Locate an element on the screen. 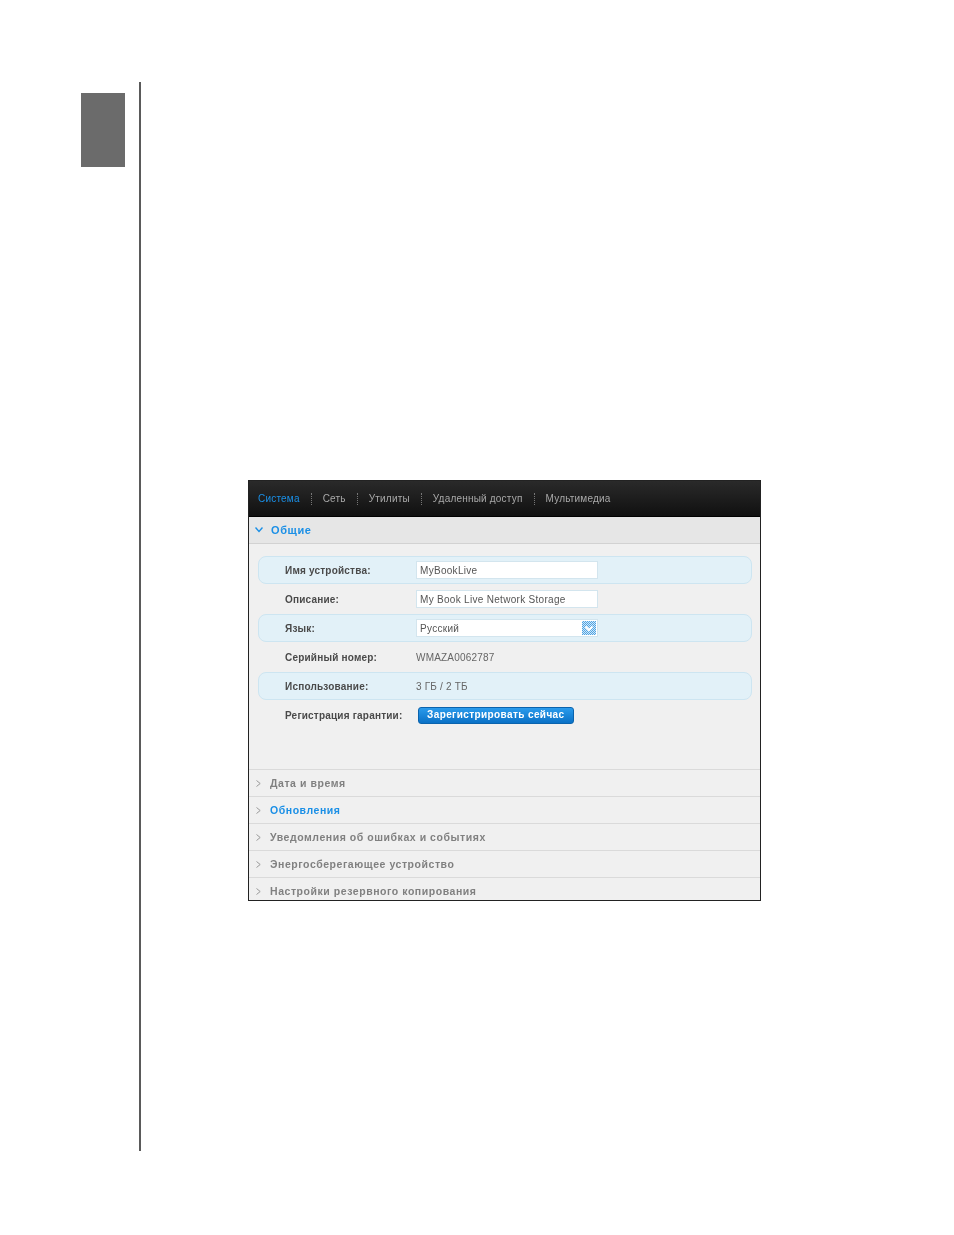 This screenshot has width=954, height=1235. dropdown-icon is located at coordinates (589, 628).